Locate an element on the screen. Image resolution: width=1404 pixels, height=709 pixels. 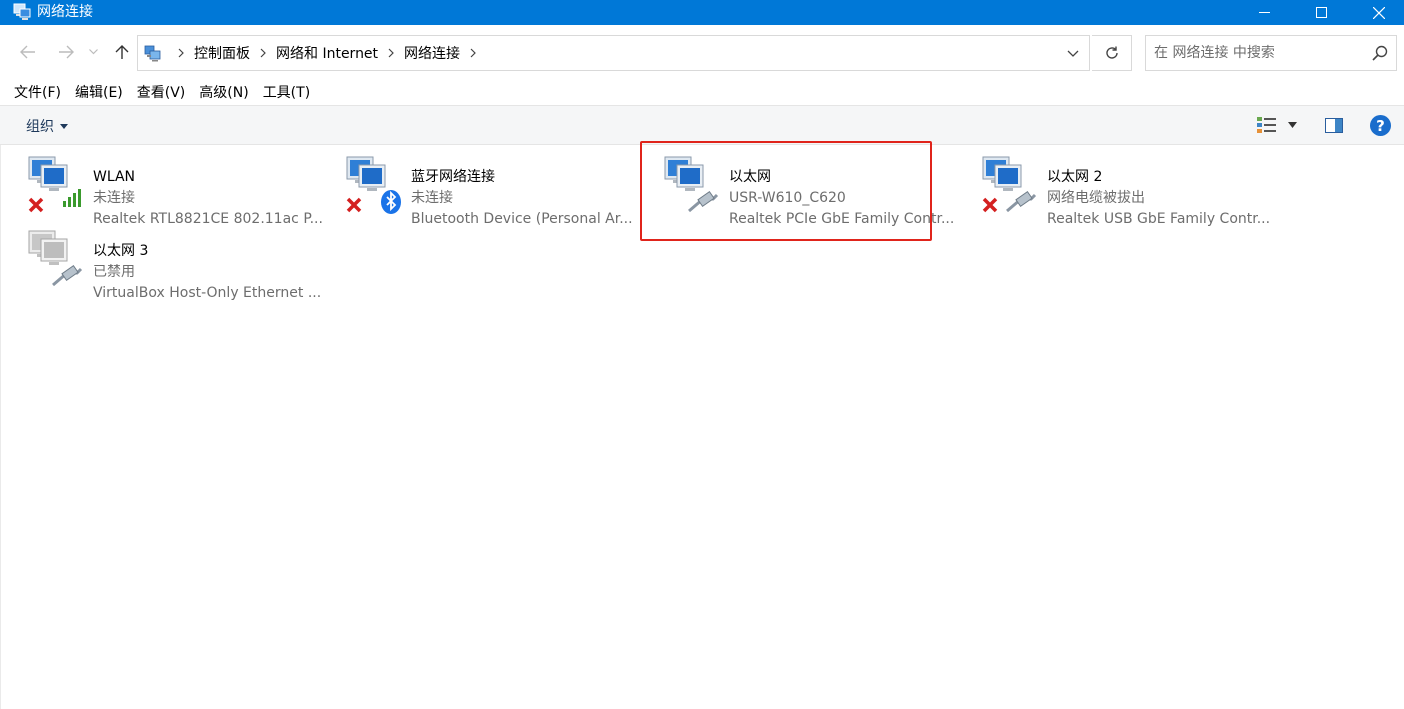
organize-label: 组织 is located at coordinates (40, 127).